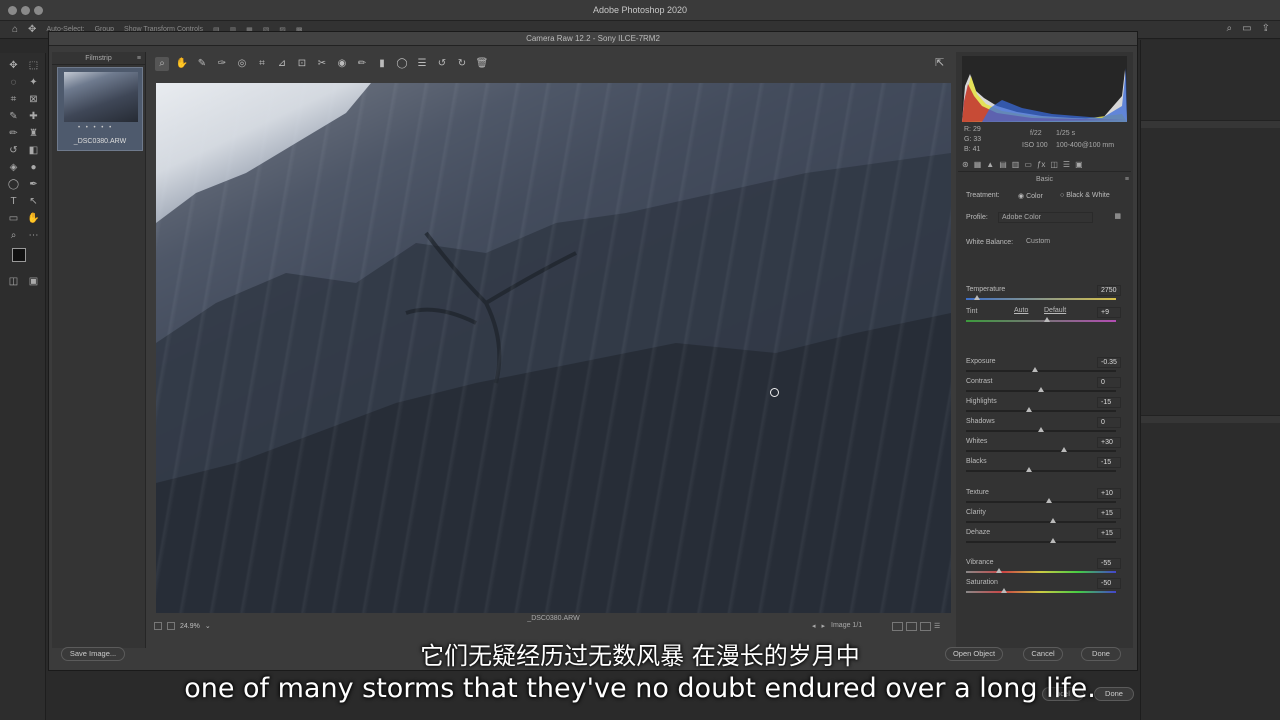  I want to click on tone-curve-tab-icon: ▦, so click(978, 165).